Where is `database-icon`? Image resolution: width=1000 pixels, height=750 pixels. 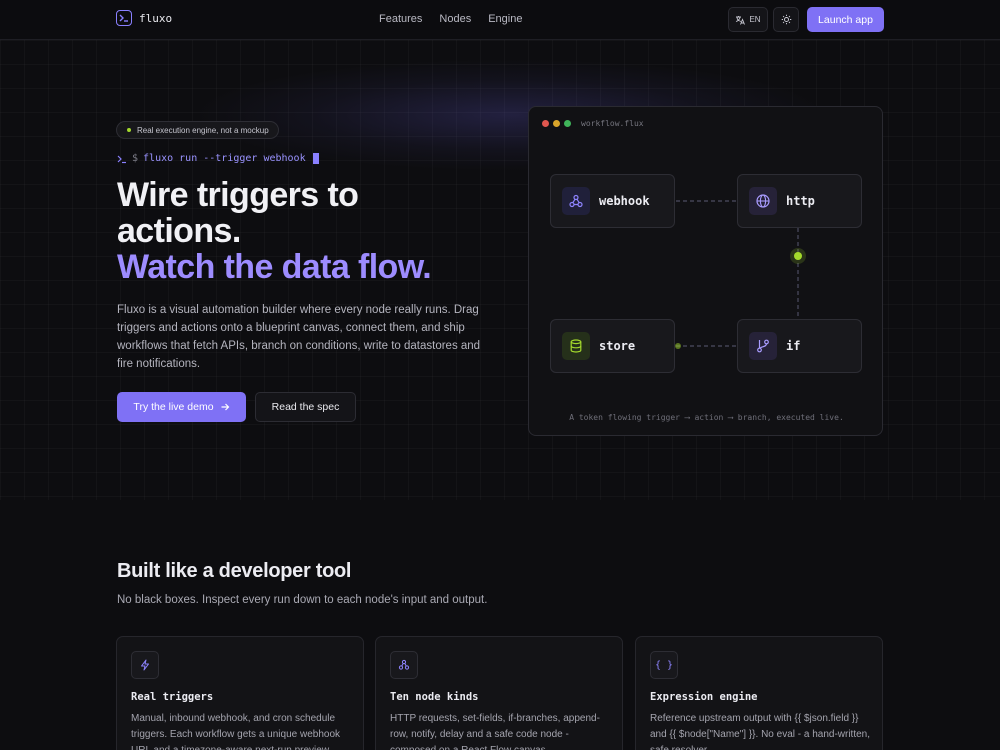
database-icon is located at coordinates (576, 346).